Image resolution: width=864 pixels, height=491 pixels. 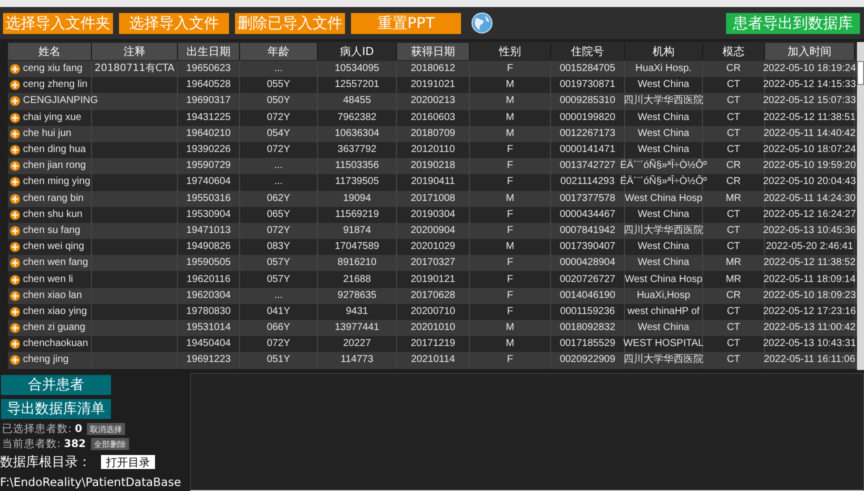 I want to click on table-cell: 四川大学华西医院, so click(x=664, y=101).